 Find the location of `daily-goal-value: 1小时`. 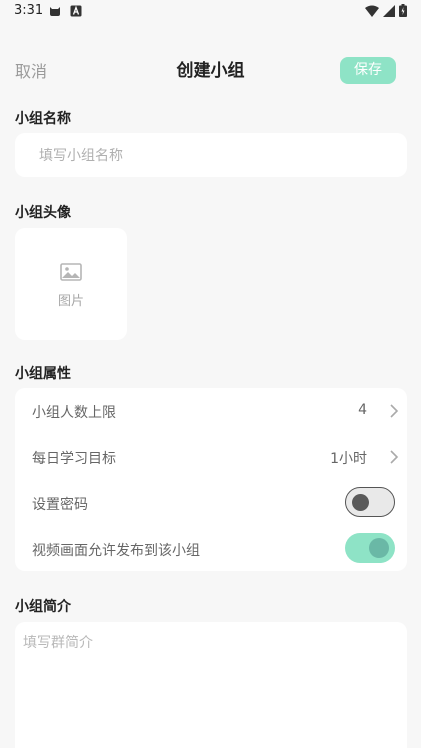

daily-goal-value: 1小时 is located at coordinates (348, 459).